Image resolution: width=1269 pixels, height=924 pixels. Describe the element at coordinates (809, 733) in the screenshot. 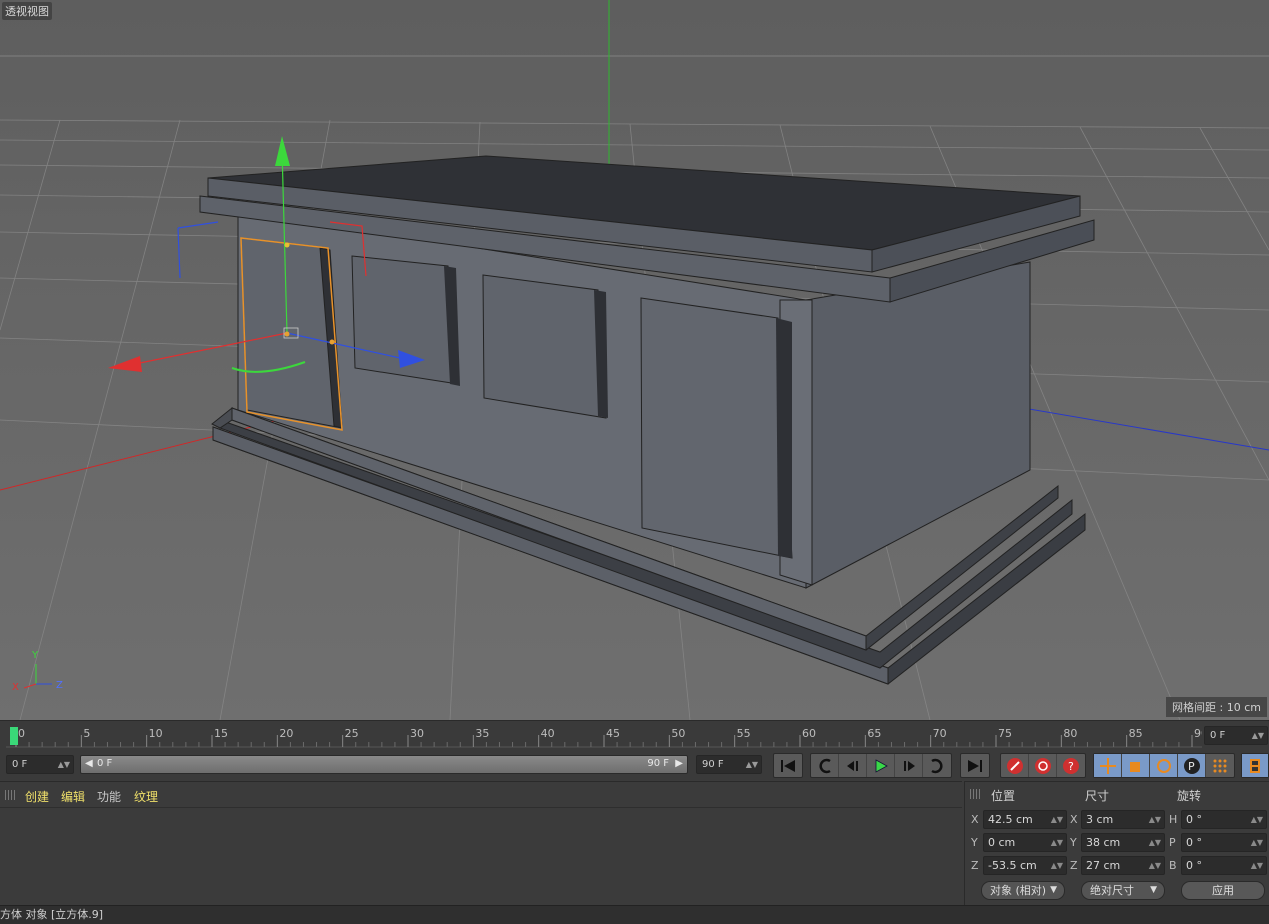

I see `ruler-tick-label: 60` at that location.